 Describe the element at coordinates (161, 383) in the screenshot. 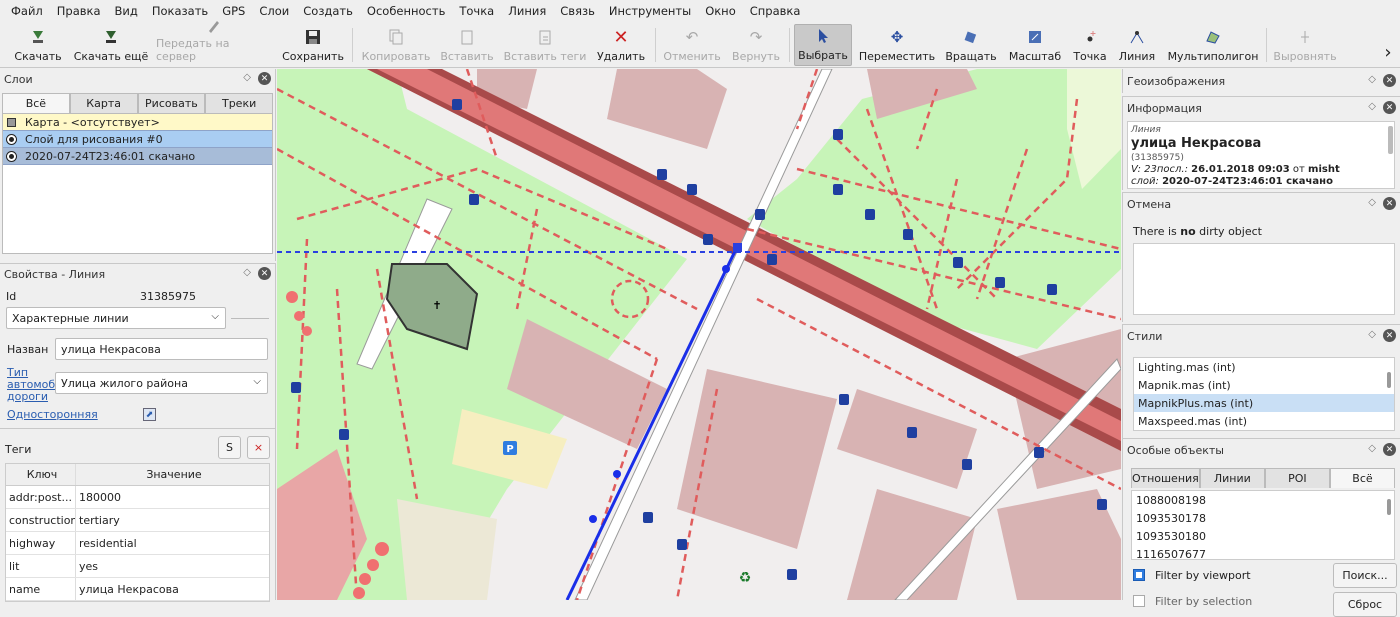

I see `road-type-select: Улица жилого района ⌵` at that location.